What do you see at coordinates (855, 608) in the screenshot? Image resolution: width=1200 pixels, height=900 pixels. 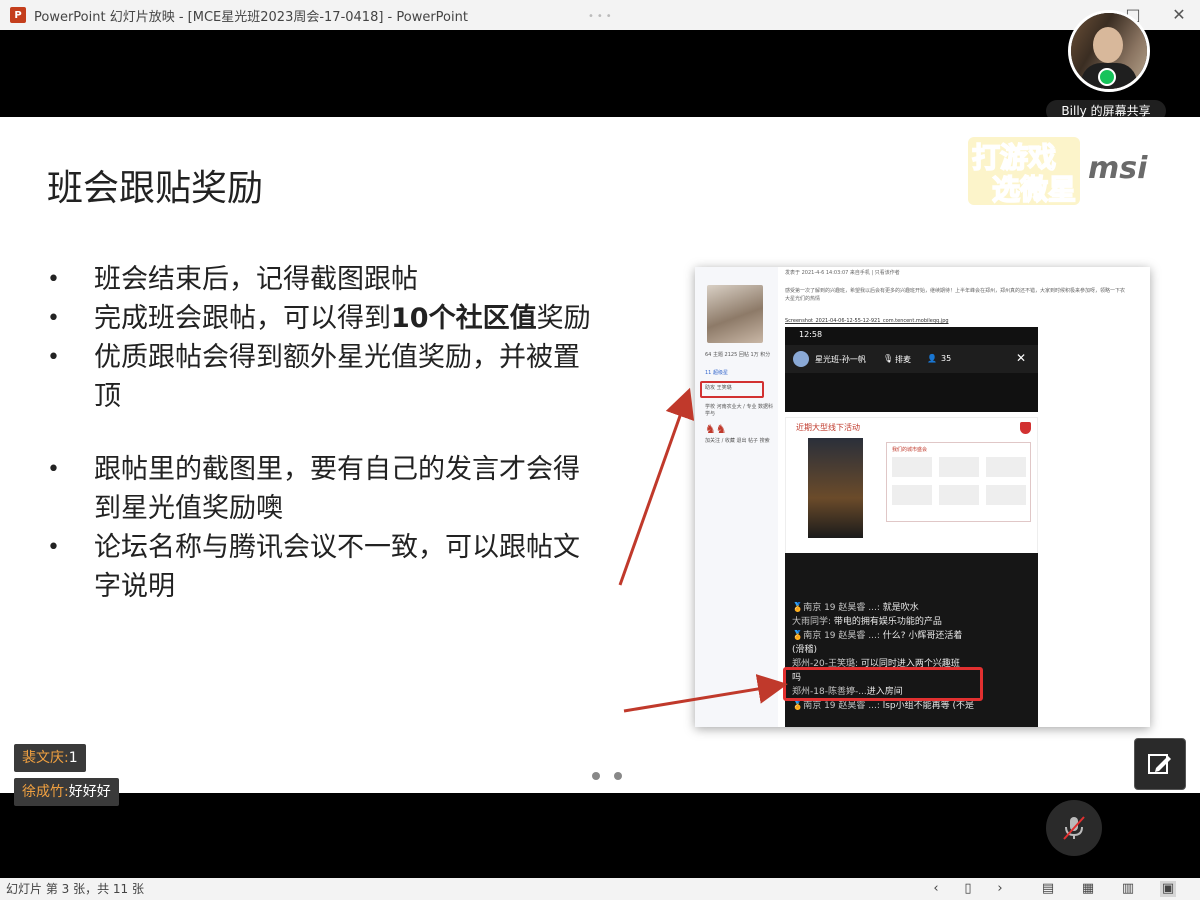 I see `chat-line: 🏅南京 19 赵昊睿 ...: 就是吹水` at bounding box center [855, 608].